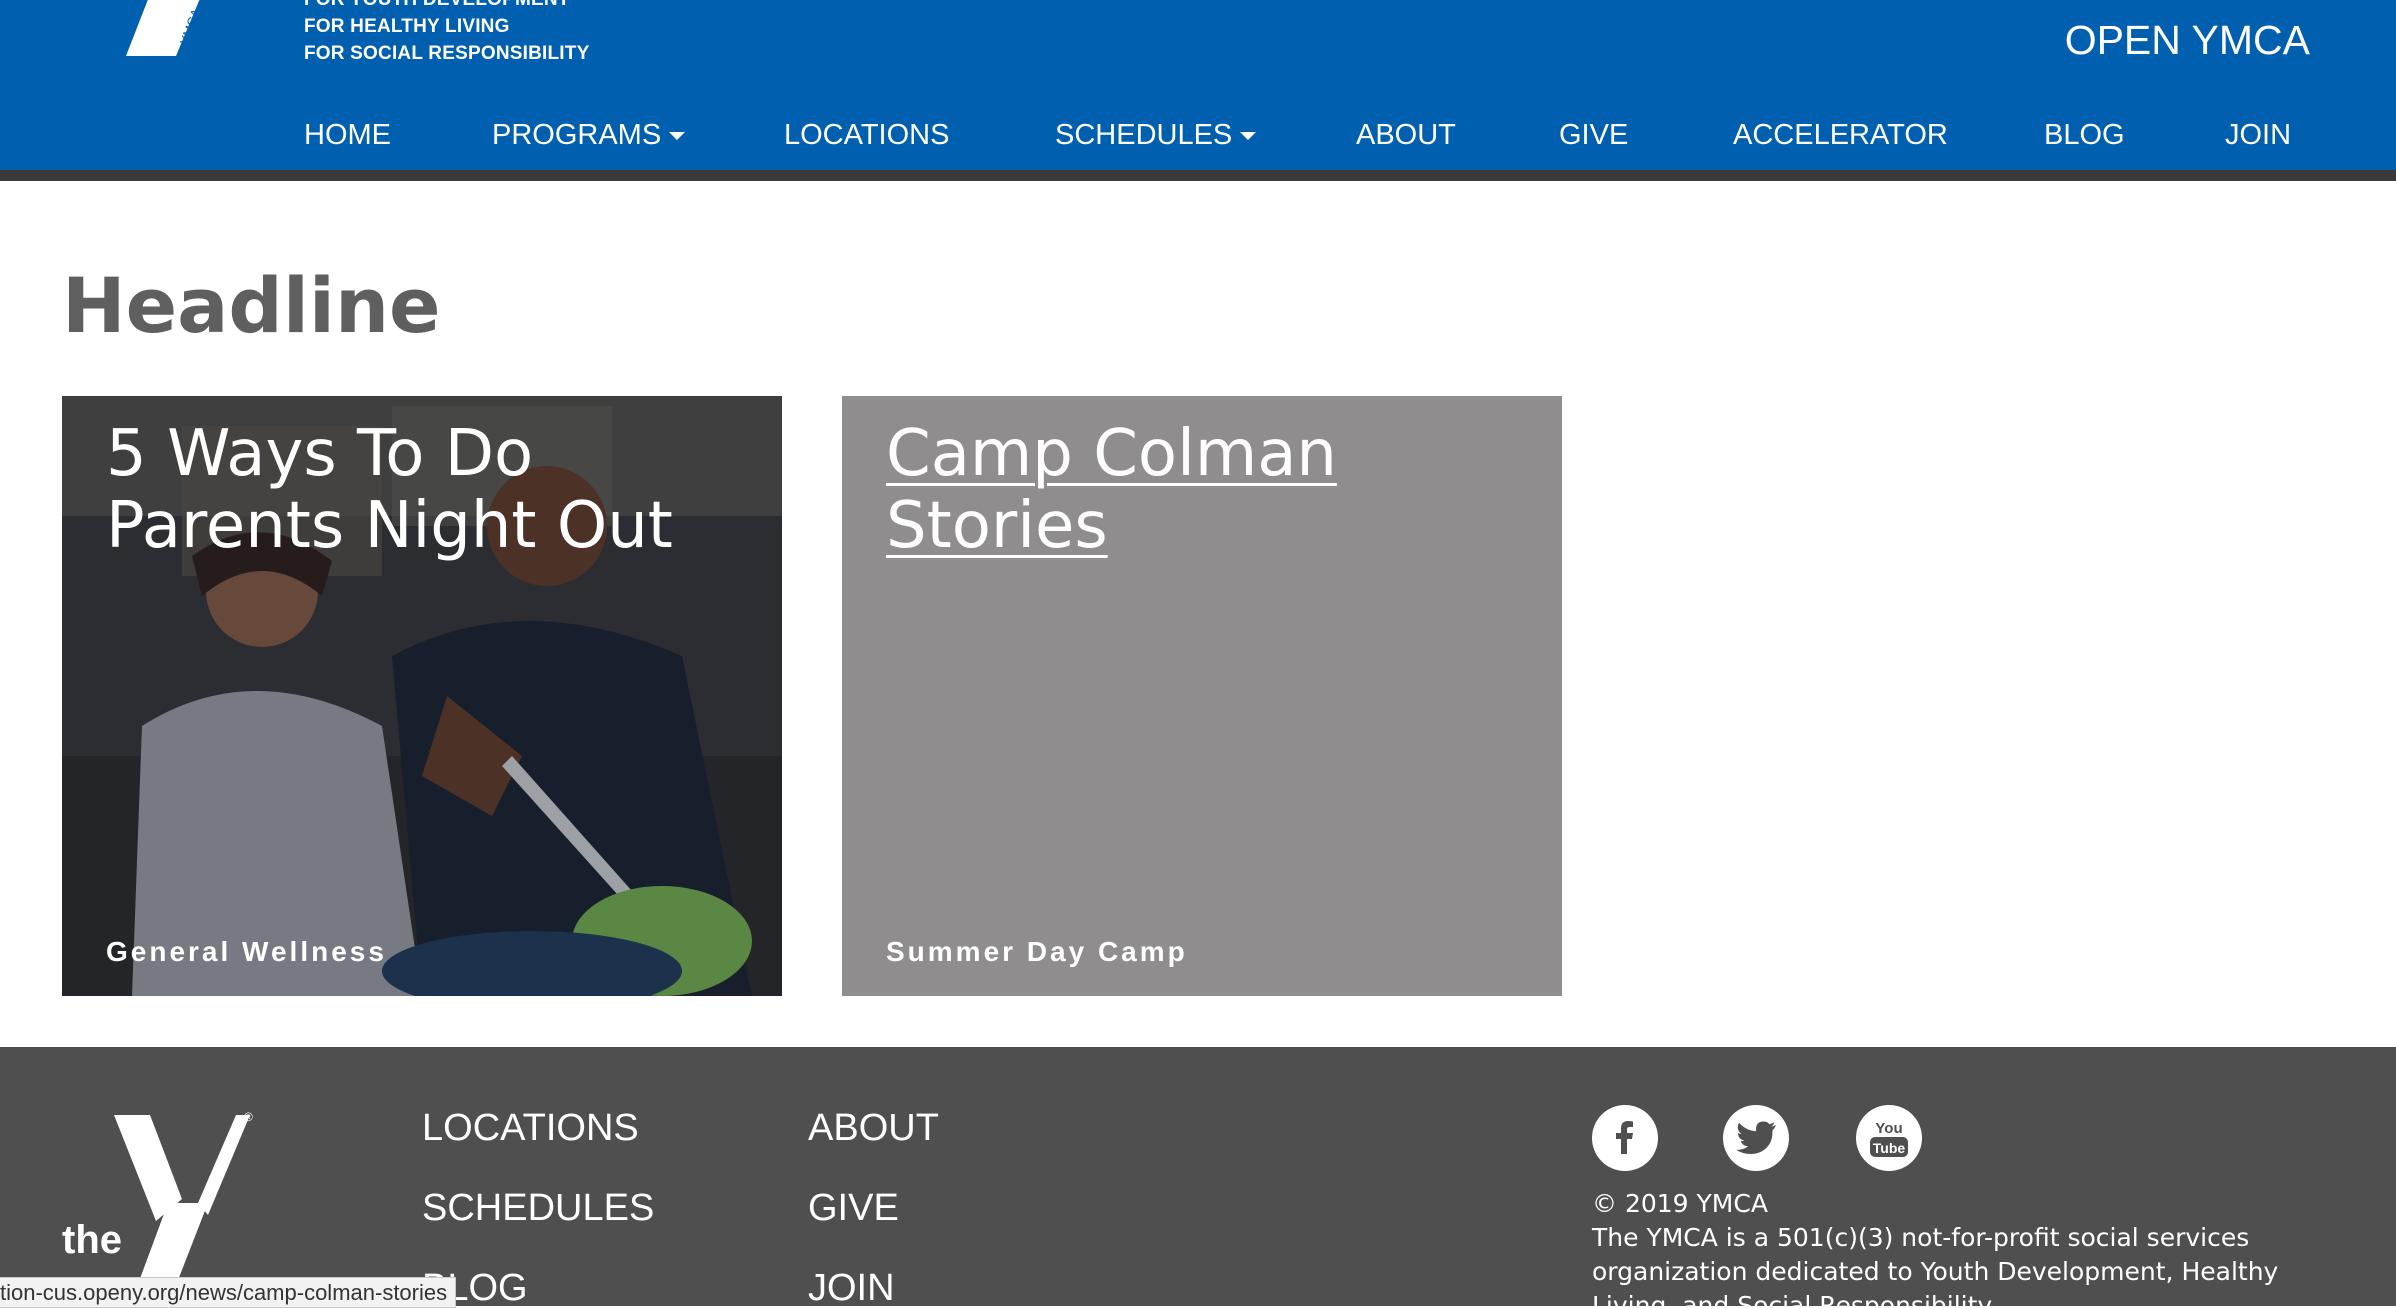 The width and height of the screenshot is (2396, 1308). Describe the element at coordinates (92, 1240) in the screenshot. I see `svg-text: the` at that location.